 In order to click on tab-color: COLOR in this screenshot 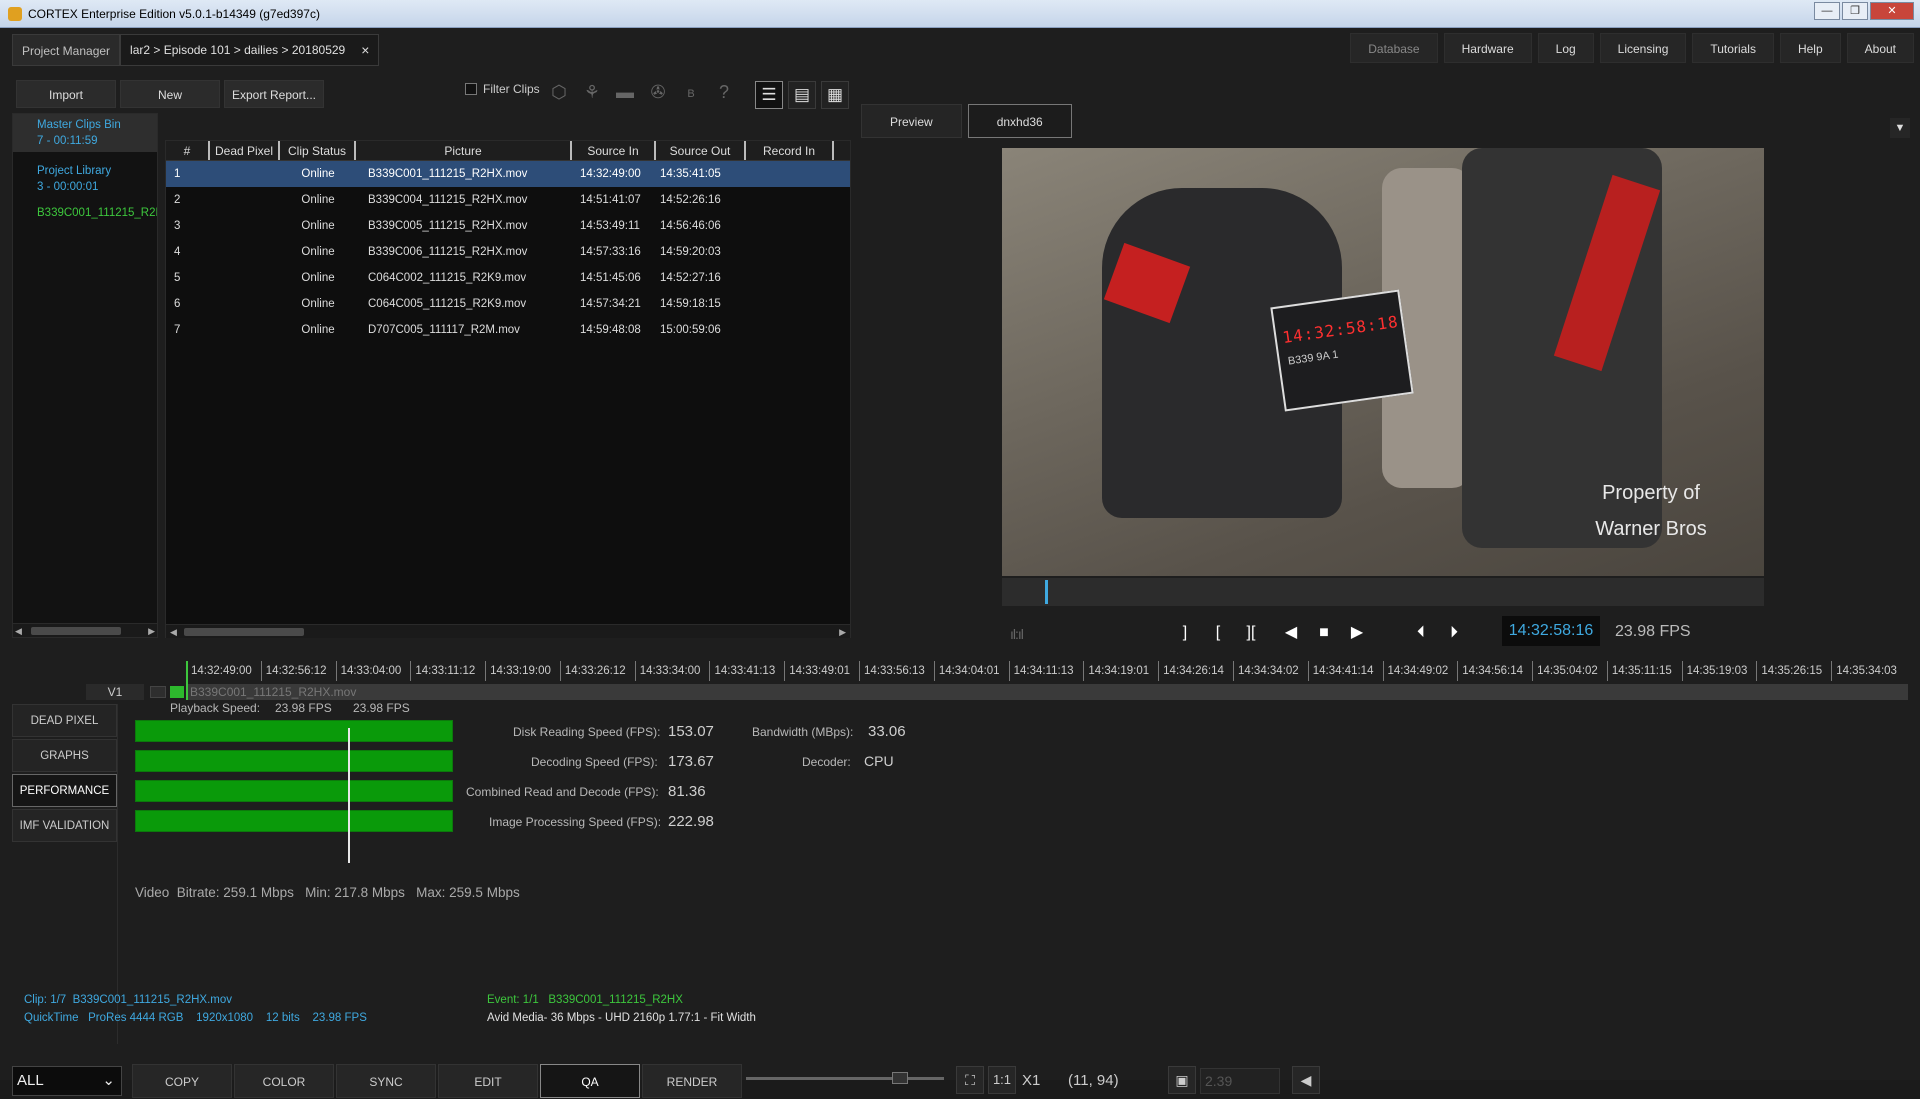, I will do `click(284, 1081)`.